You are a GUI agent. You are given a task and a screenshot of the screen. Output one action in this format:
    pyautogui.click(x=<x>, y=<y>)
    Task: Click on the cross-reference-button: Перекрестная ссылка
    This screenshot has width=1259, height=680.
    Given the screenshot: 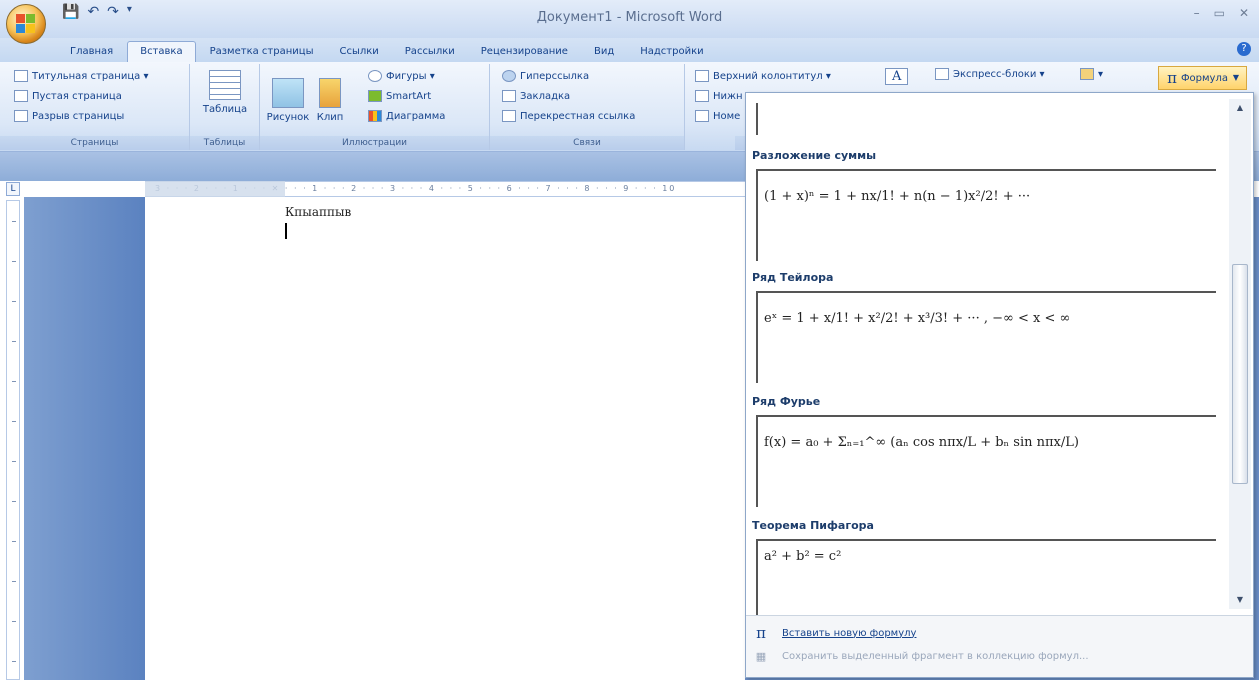 What is the action you would take?
    pyautogui.click(x=568, y=116)
    